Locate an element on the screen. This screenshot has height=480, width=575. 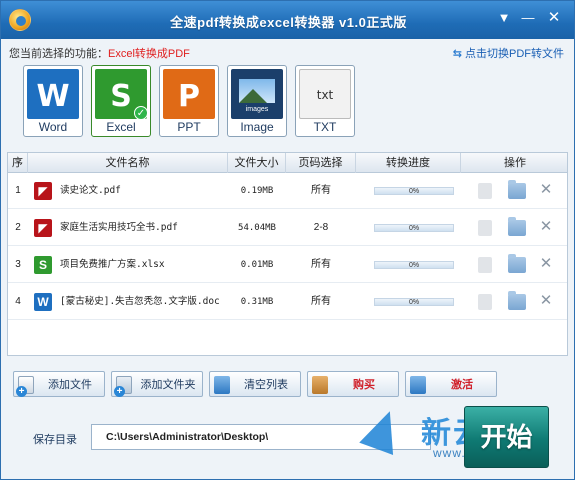
file-size: 0.19MB is located at coordinates (257, 191).